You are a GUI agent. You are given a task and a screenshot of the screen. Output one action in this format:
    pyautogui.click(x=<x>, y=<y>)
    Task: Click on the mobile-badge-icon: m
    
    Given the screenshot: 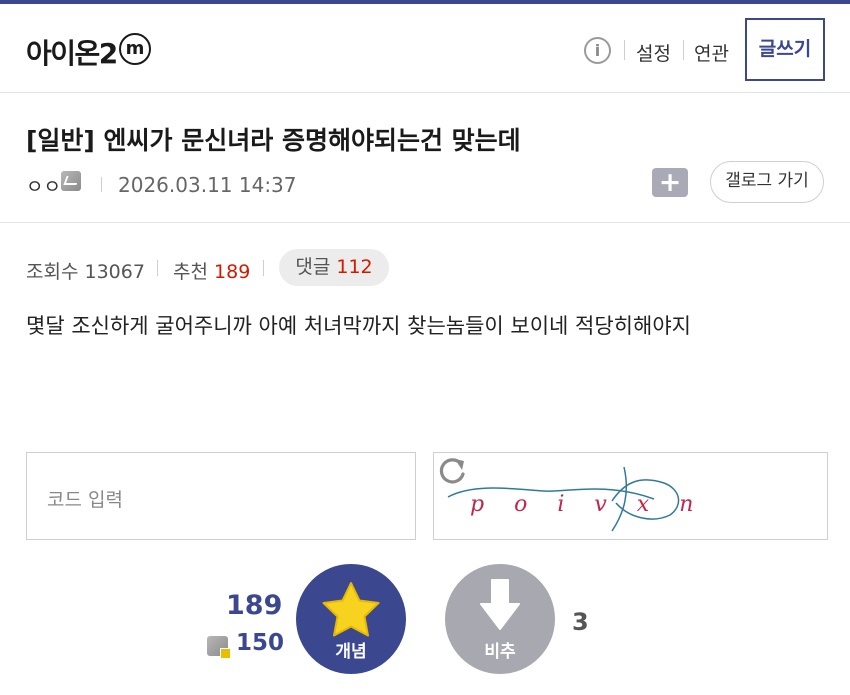 What is the action you would take?
    pyautogui.click(x=135, y=49)
    